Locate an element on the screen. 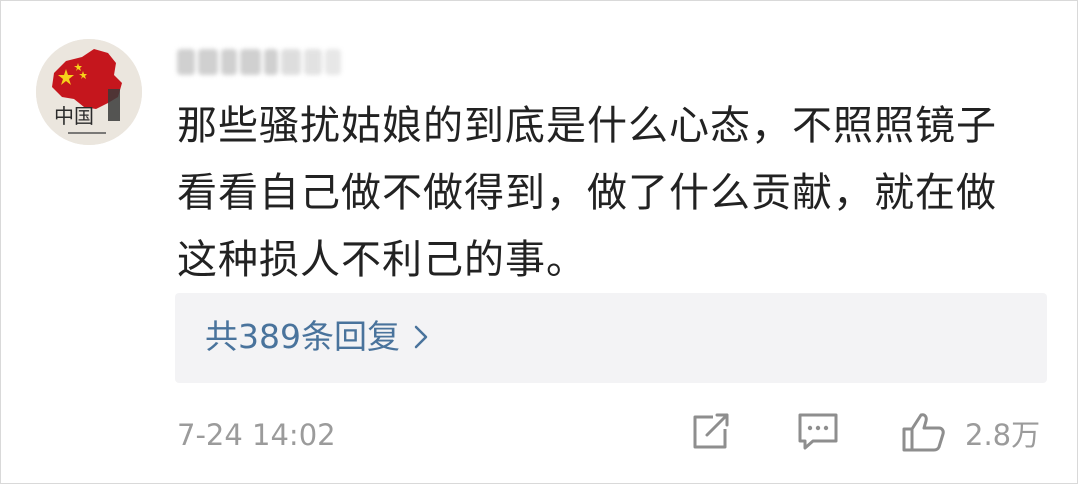  comment-line: 这种损人不利己的事。 is located at coordinates (382, 260).